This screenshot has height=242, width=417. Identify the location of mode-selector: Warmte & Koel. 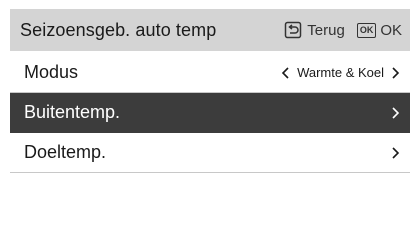
(340, 72).